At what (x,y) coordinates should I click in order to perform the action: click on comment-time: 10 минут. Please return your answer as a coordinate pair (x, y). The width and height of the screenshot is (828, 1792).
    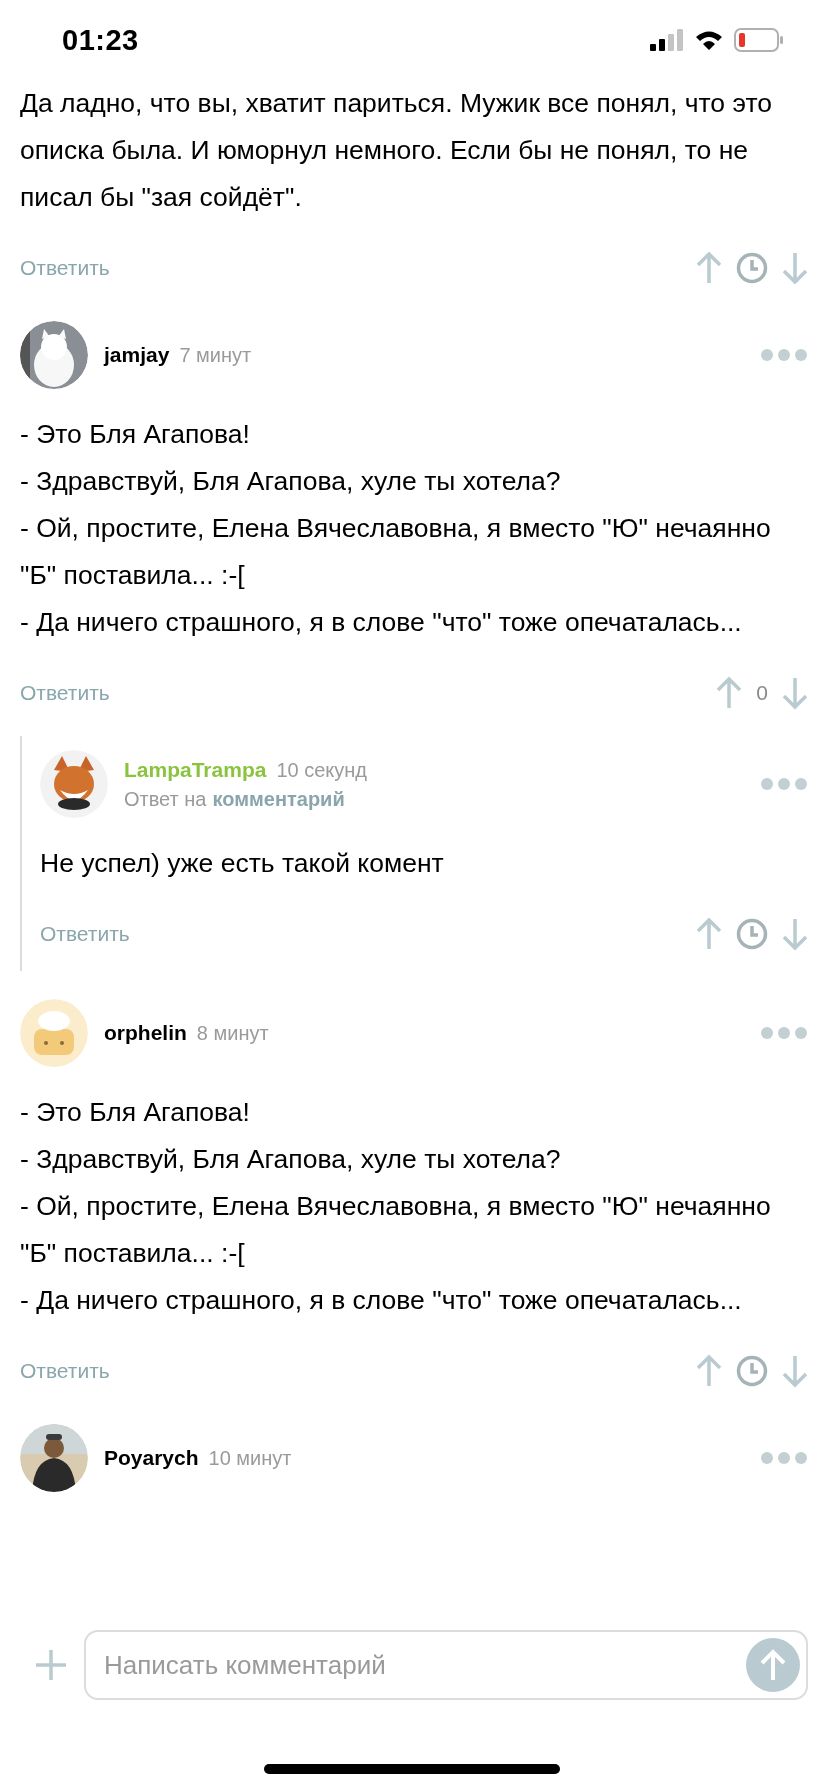
    Looking at the image, I should click on (250, 1458).